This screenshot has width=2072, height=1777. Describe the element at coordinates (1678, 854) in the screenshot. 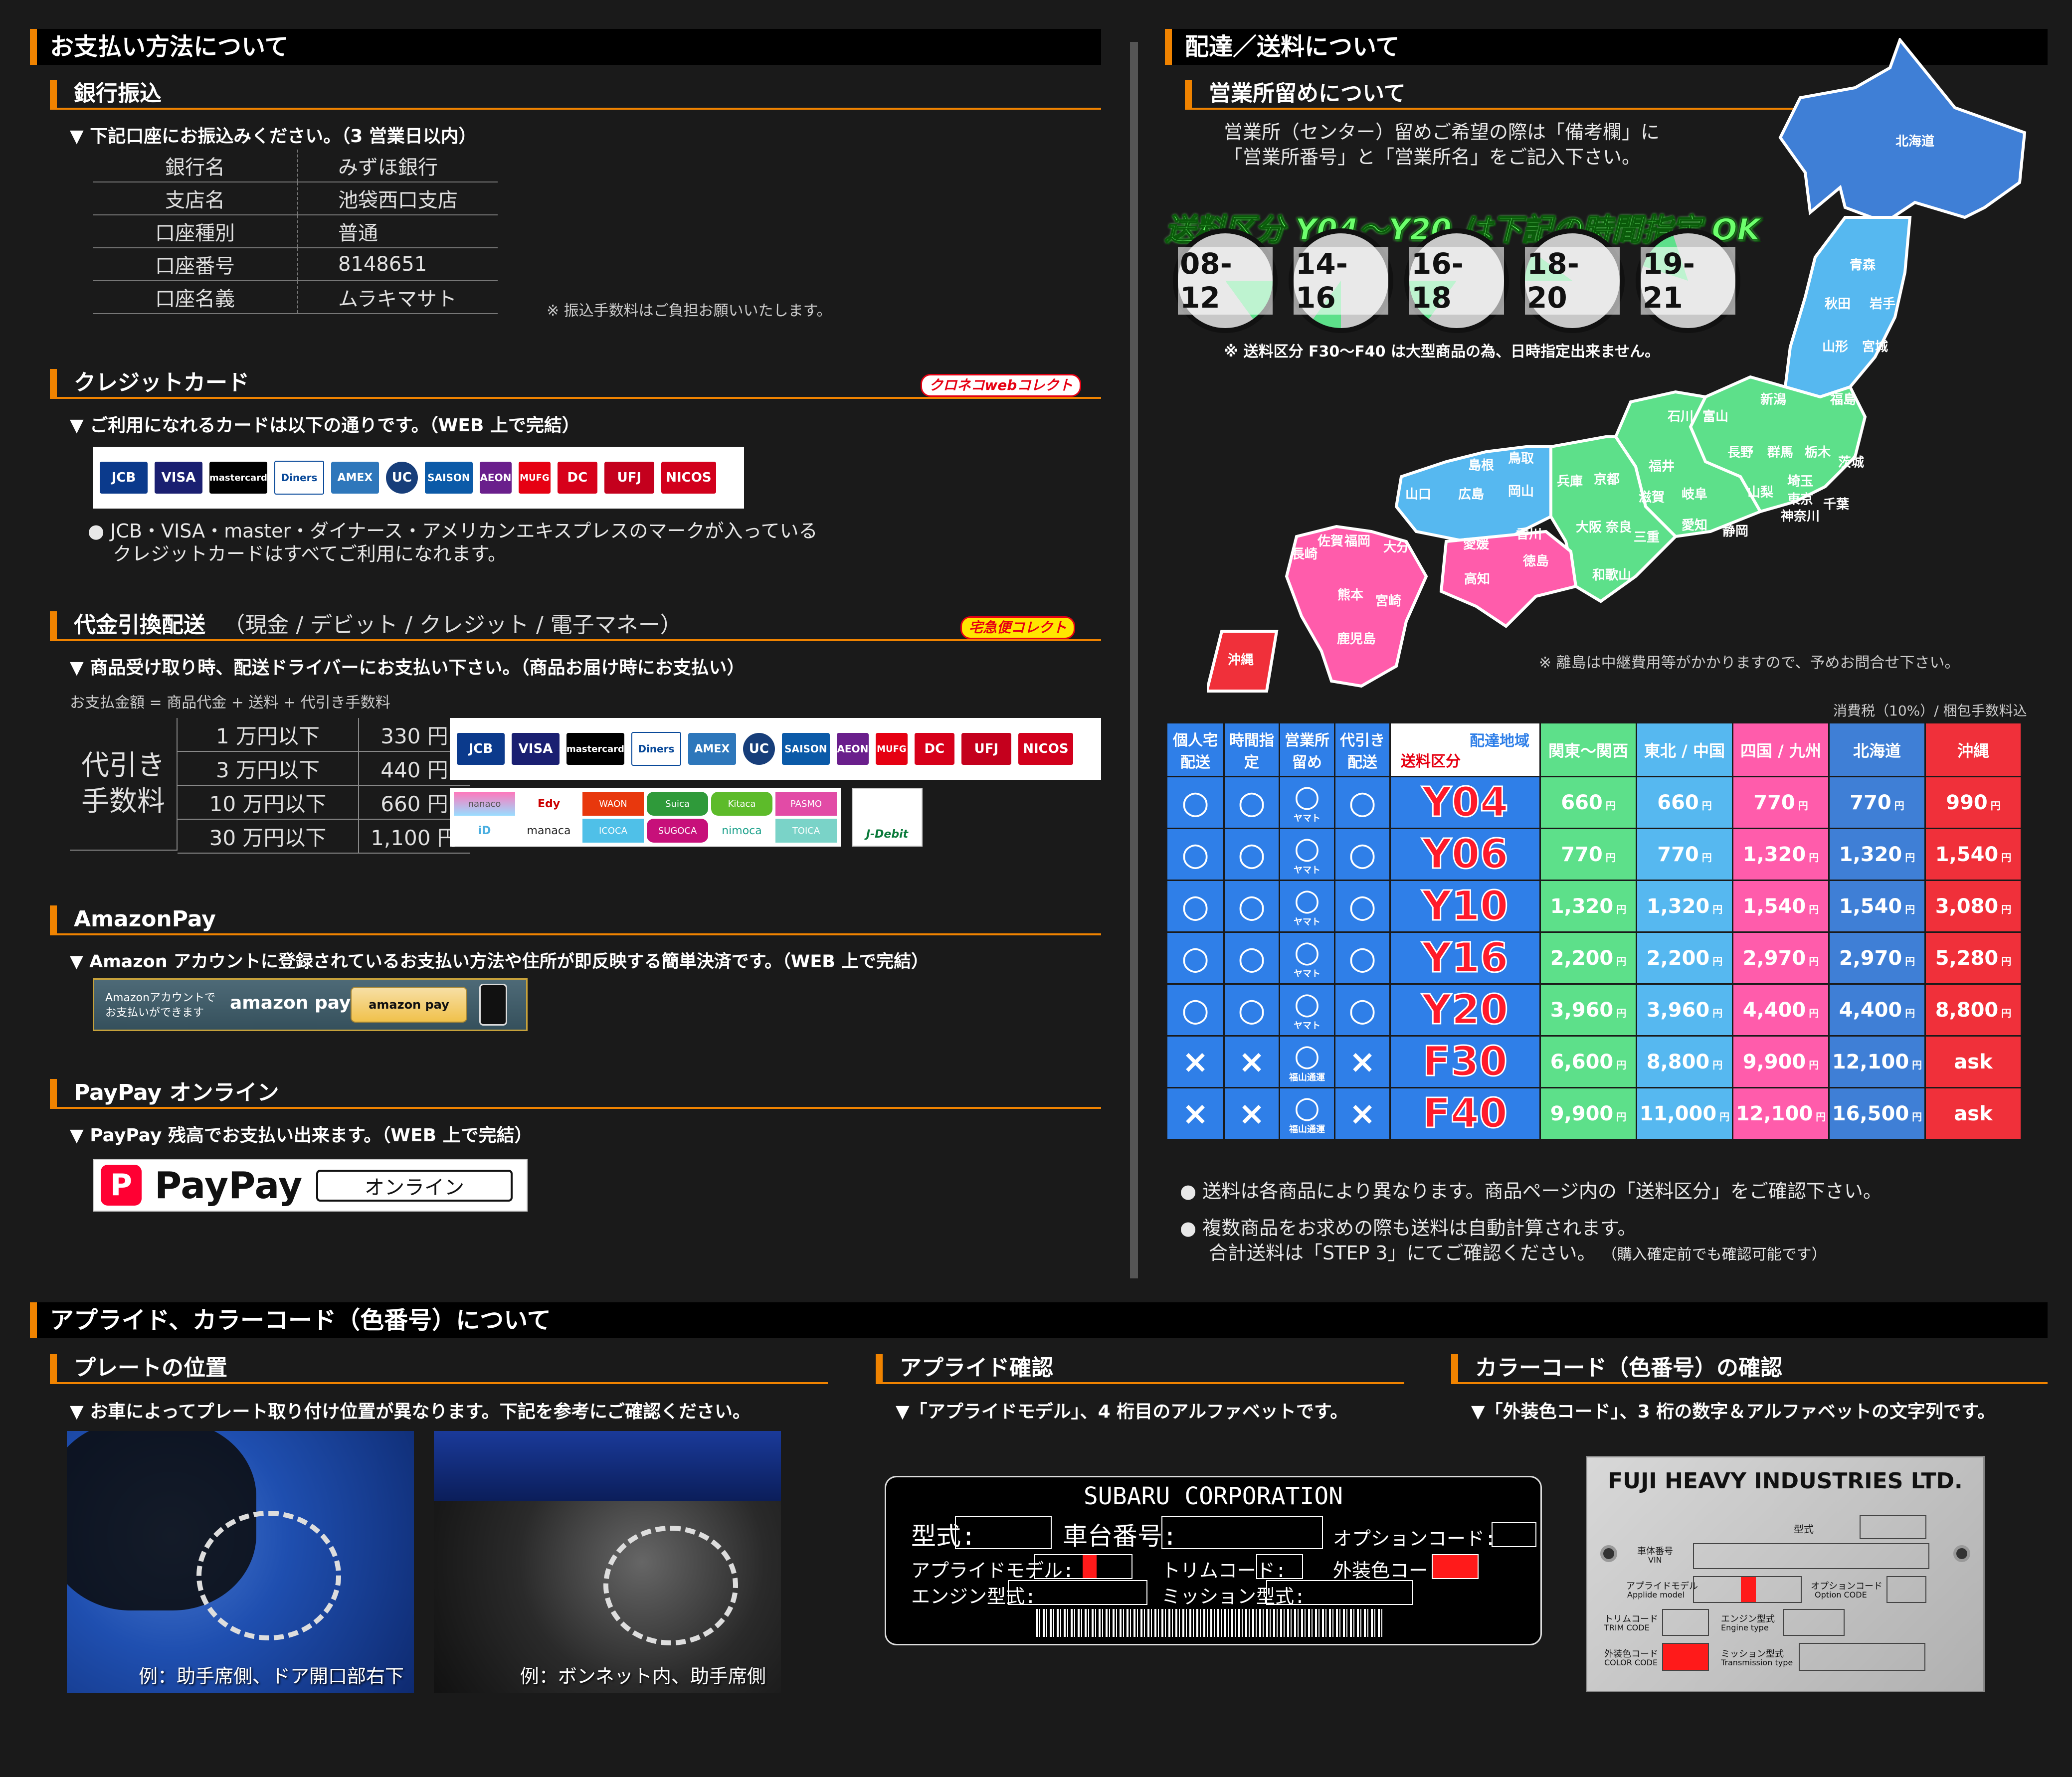

I see `price-value: 770` at that location.